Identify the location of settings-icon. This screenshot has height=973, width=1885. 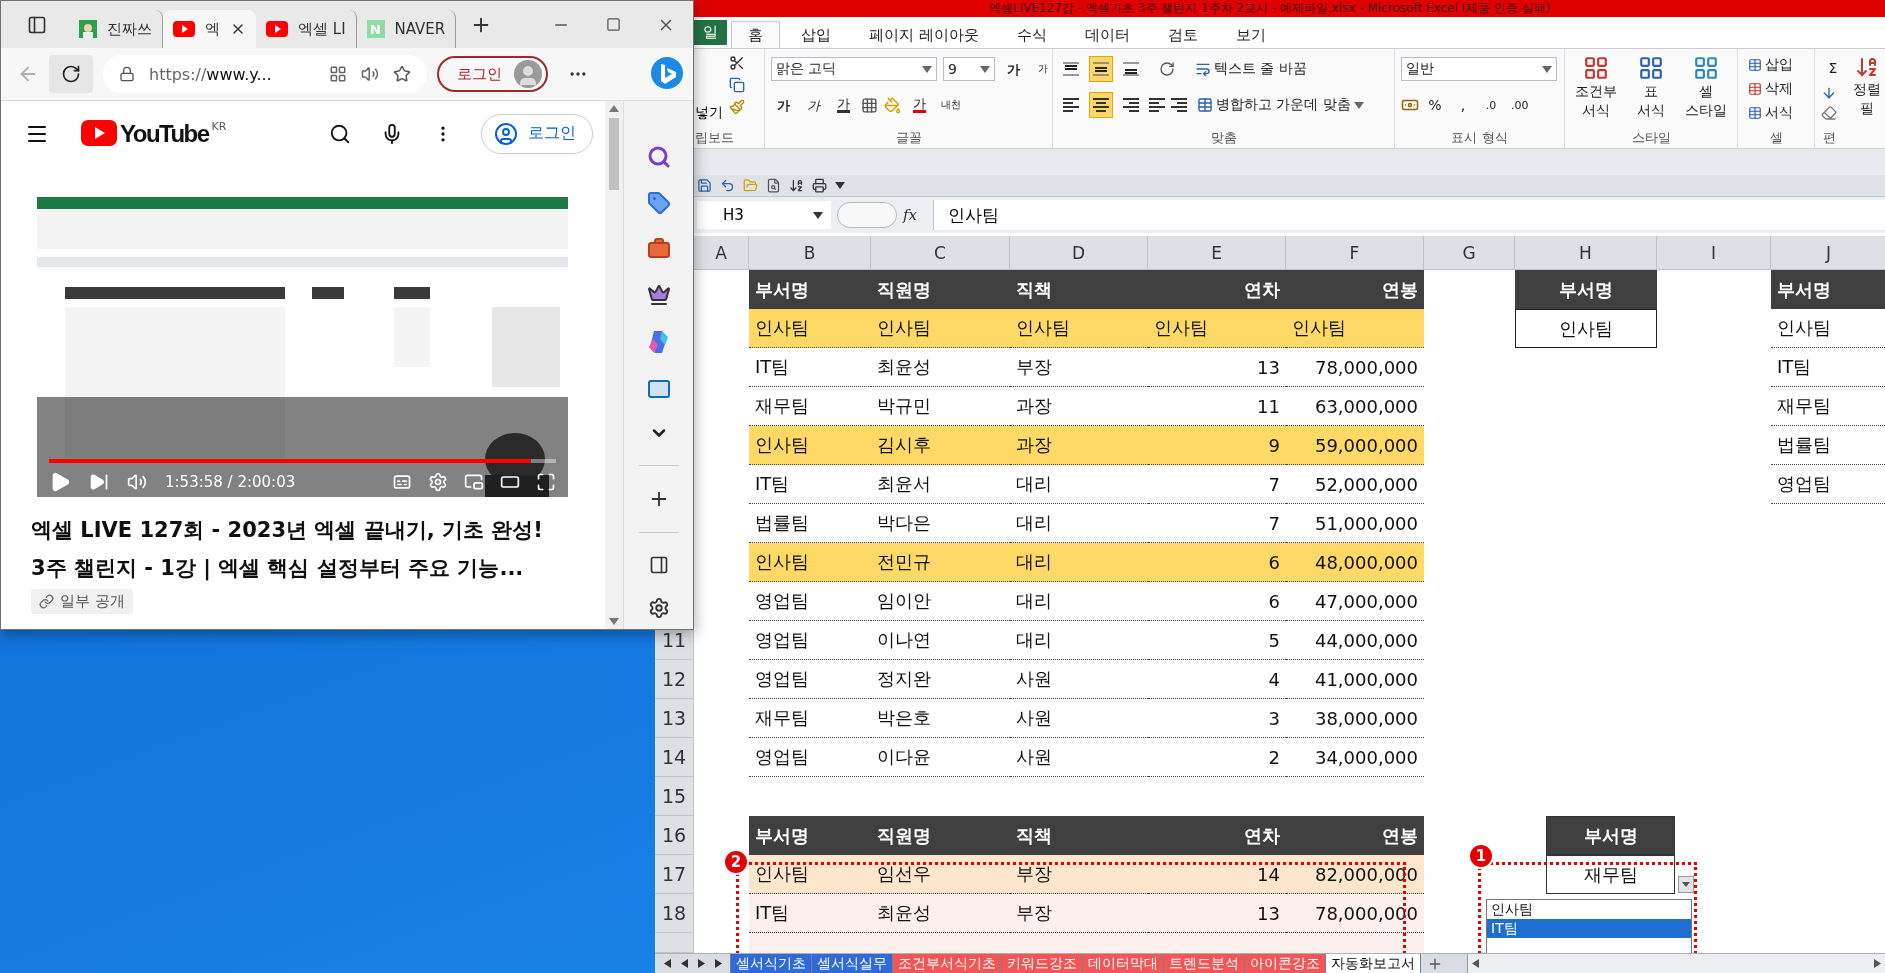
(658, 608).